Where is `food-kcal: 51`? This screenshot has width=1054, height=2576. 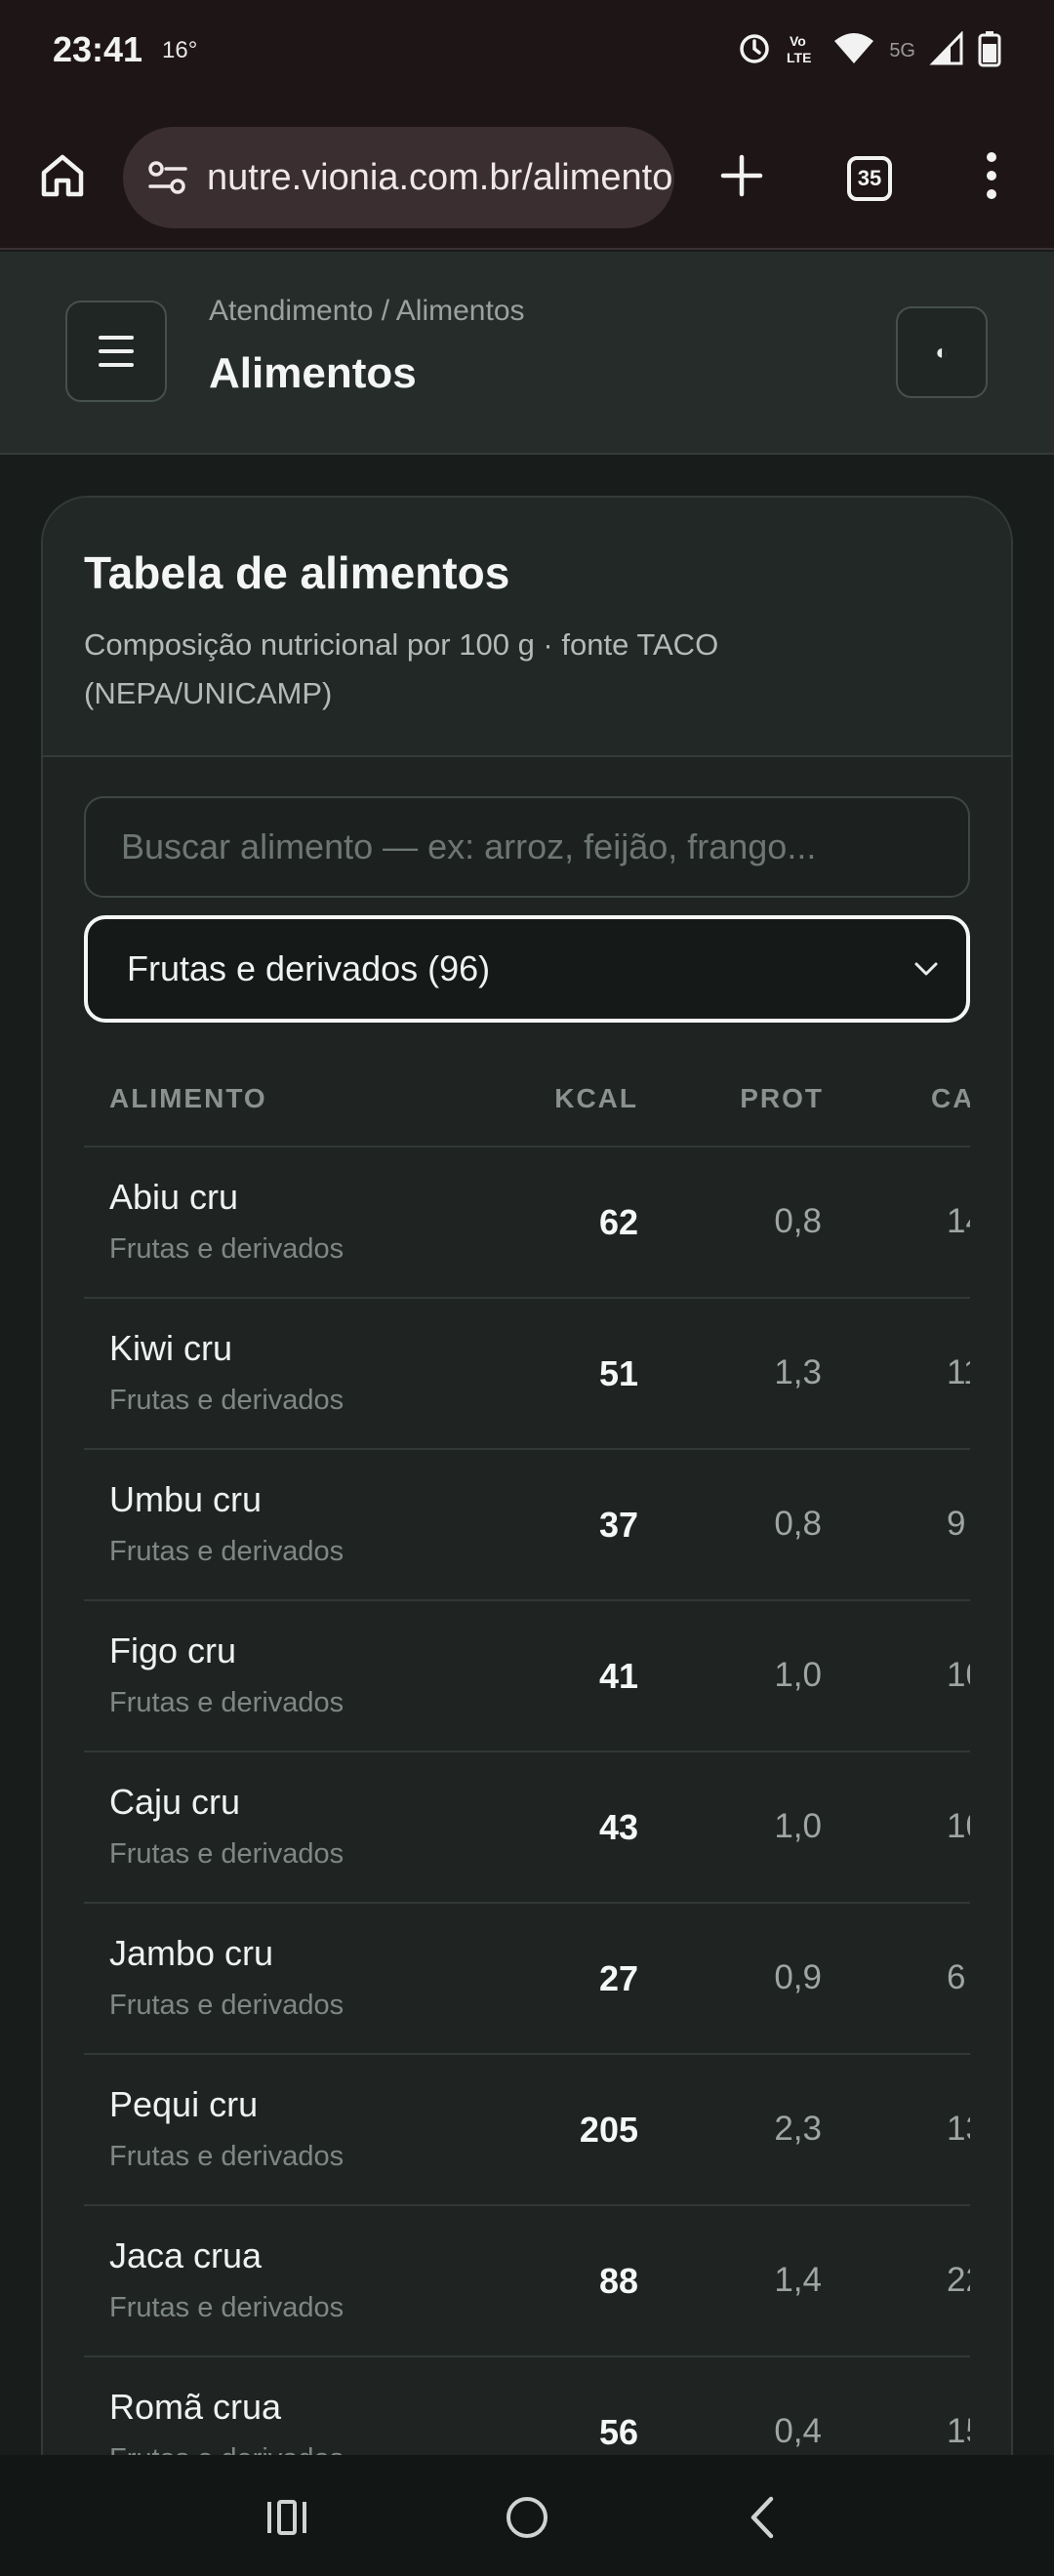 food-kcal: 51 is located at coordinates (618, 1373).